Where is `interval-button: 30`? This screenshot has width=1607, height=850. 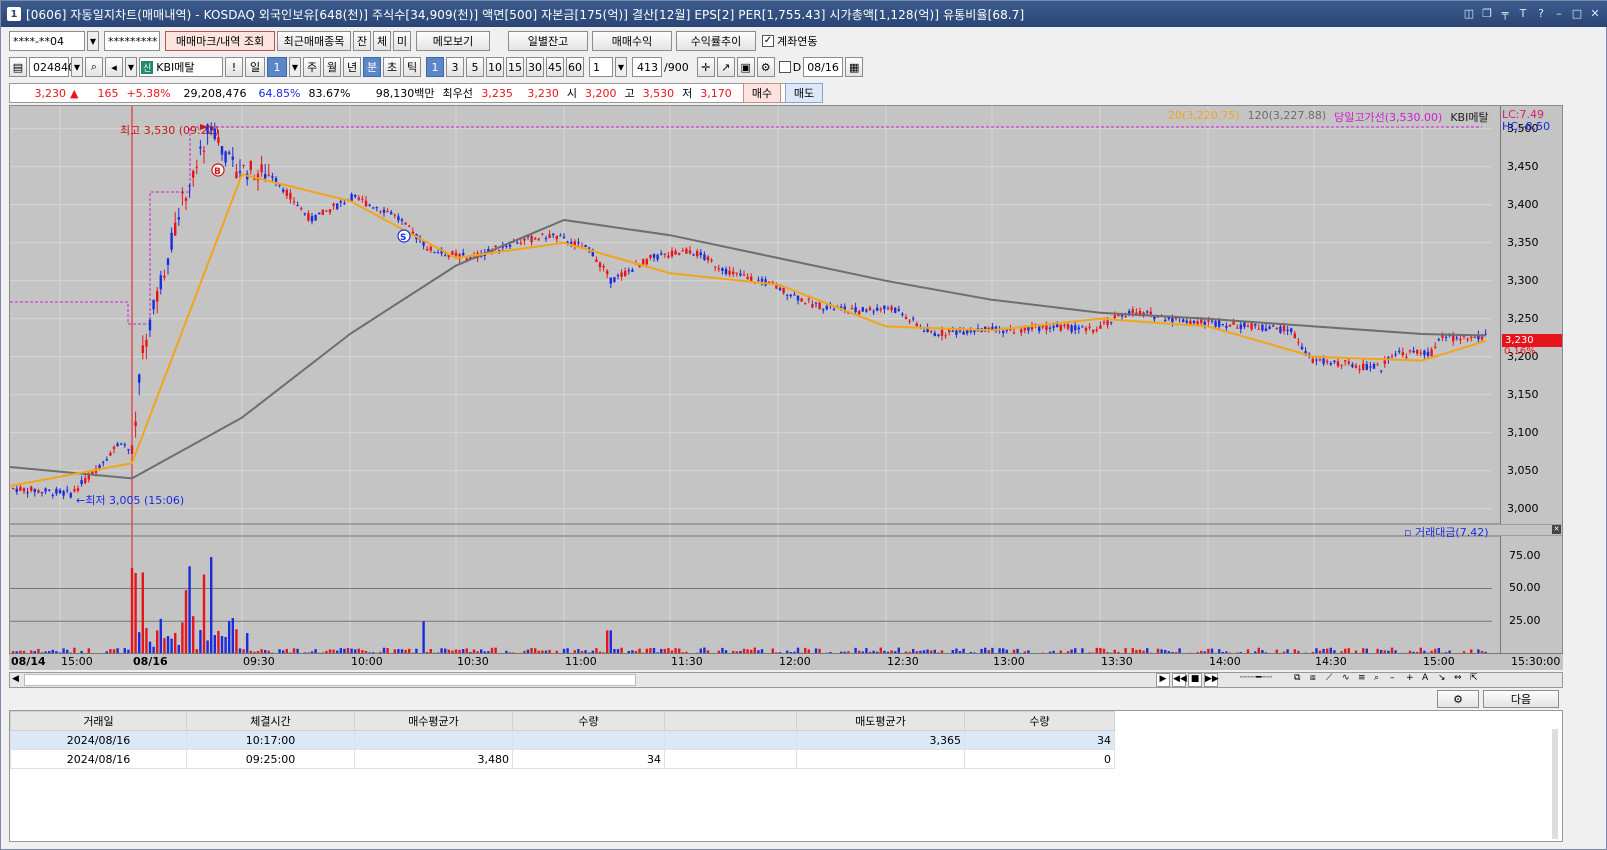
interval-button: 30 is located at coordinates (535, 67).